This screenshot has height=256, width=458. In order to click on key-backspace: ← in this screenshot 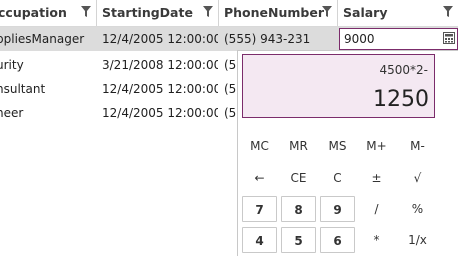, I will do `click(259, 178)`.